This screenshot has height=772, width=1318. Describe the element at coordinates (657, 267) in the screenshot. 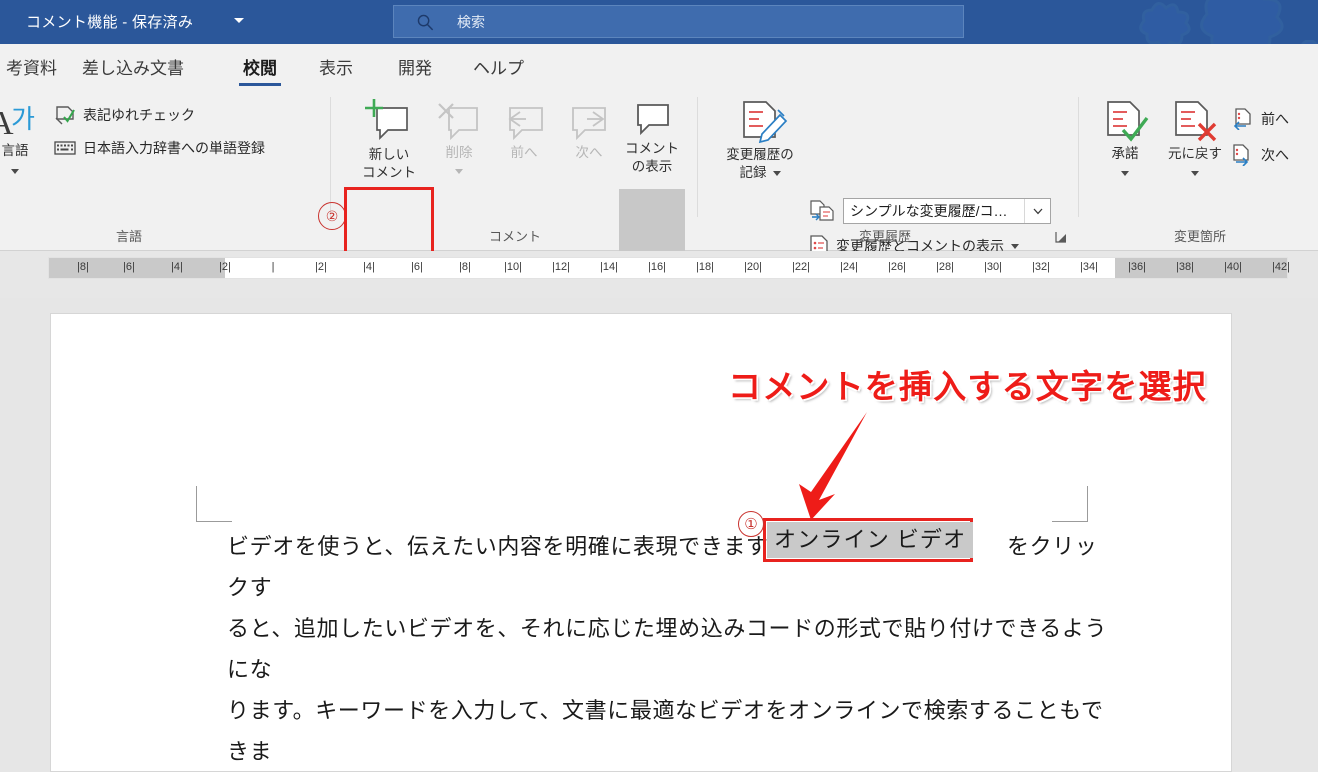

I see `ruler-tick: |16|` at that location.